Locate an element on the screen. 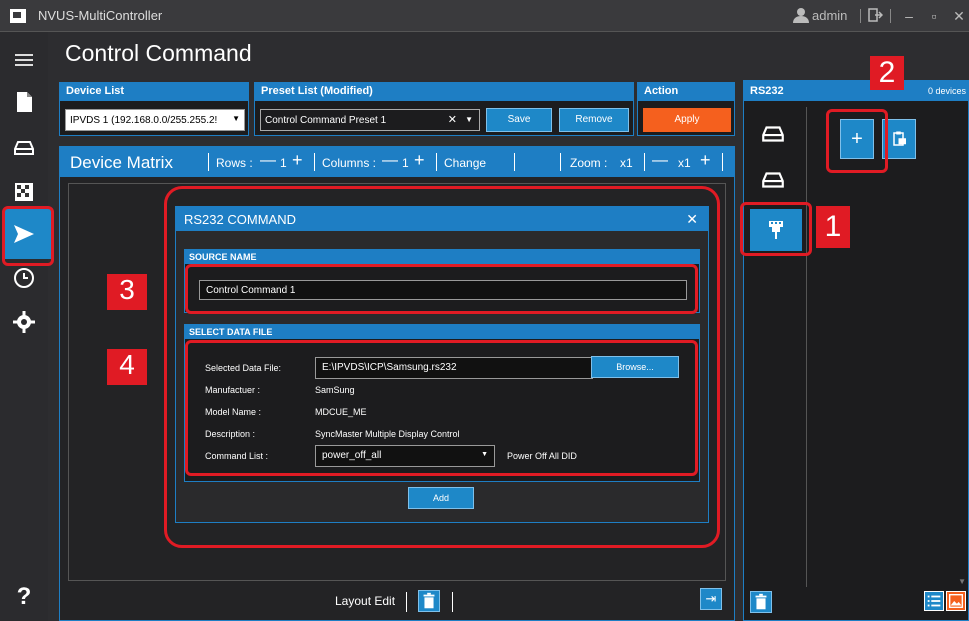  remove-button: Remove is located at coordinates (594, 120).